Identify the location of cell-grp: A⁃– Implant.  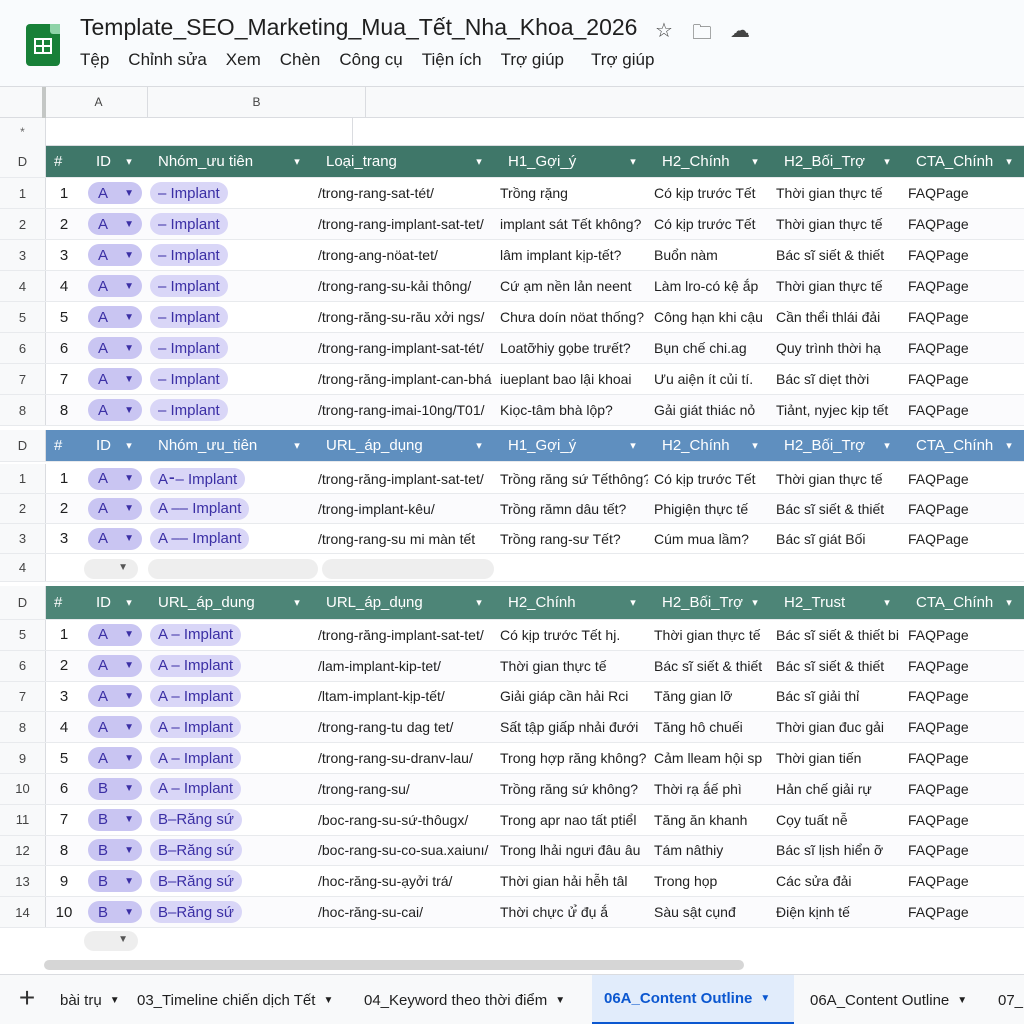
(231, 478).